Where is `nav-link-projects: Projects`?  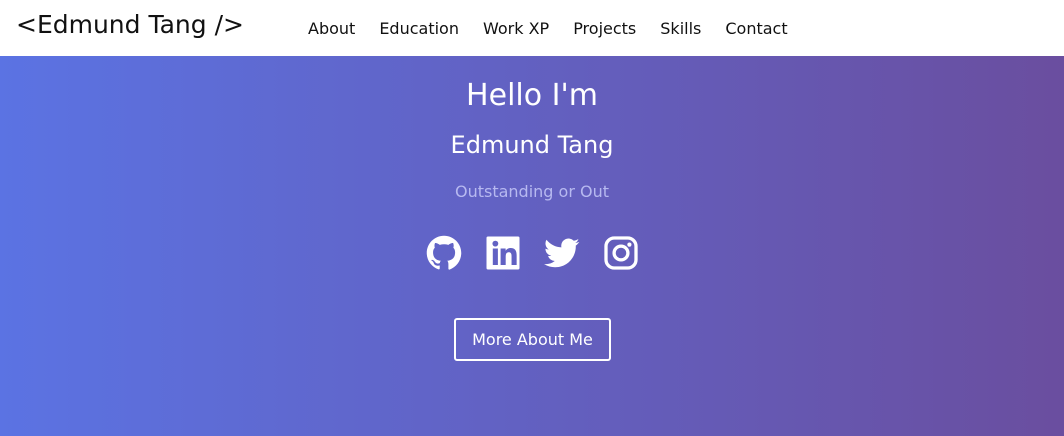
nav-link-projects: Projects is located at coordinates (604, 28).